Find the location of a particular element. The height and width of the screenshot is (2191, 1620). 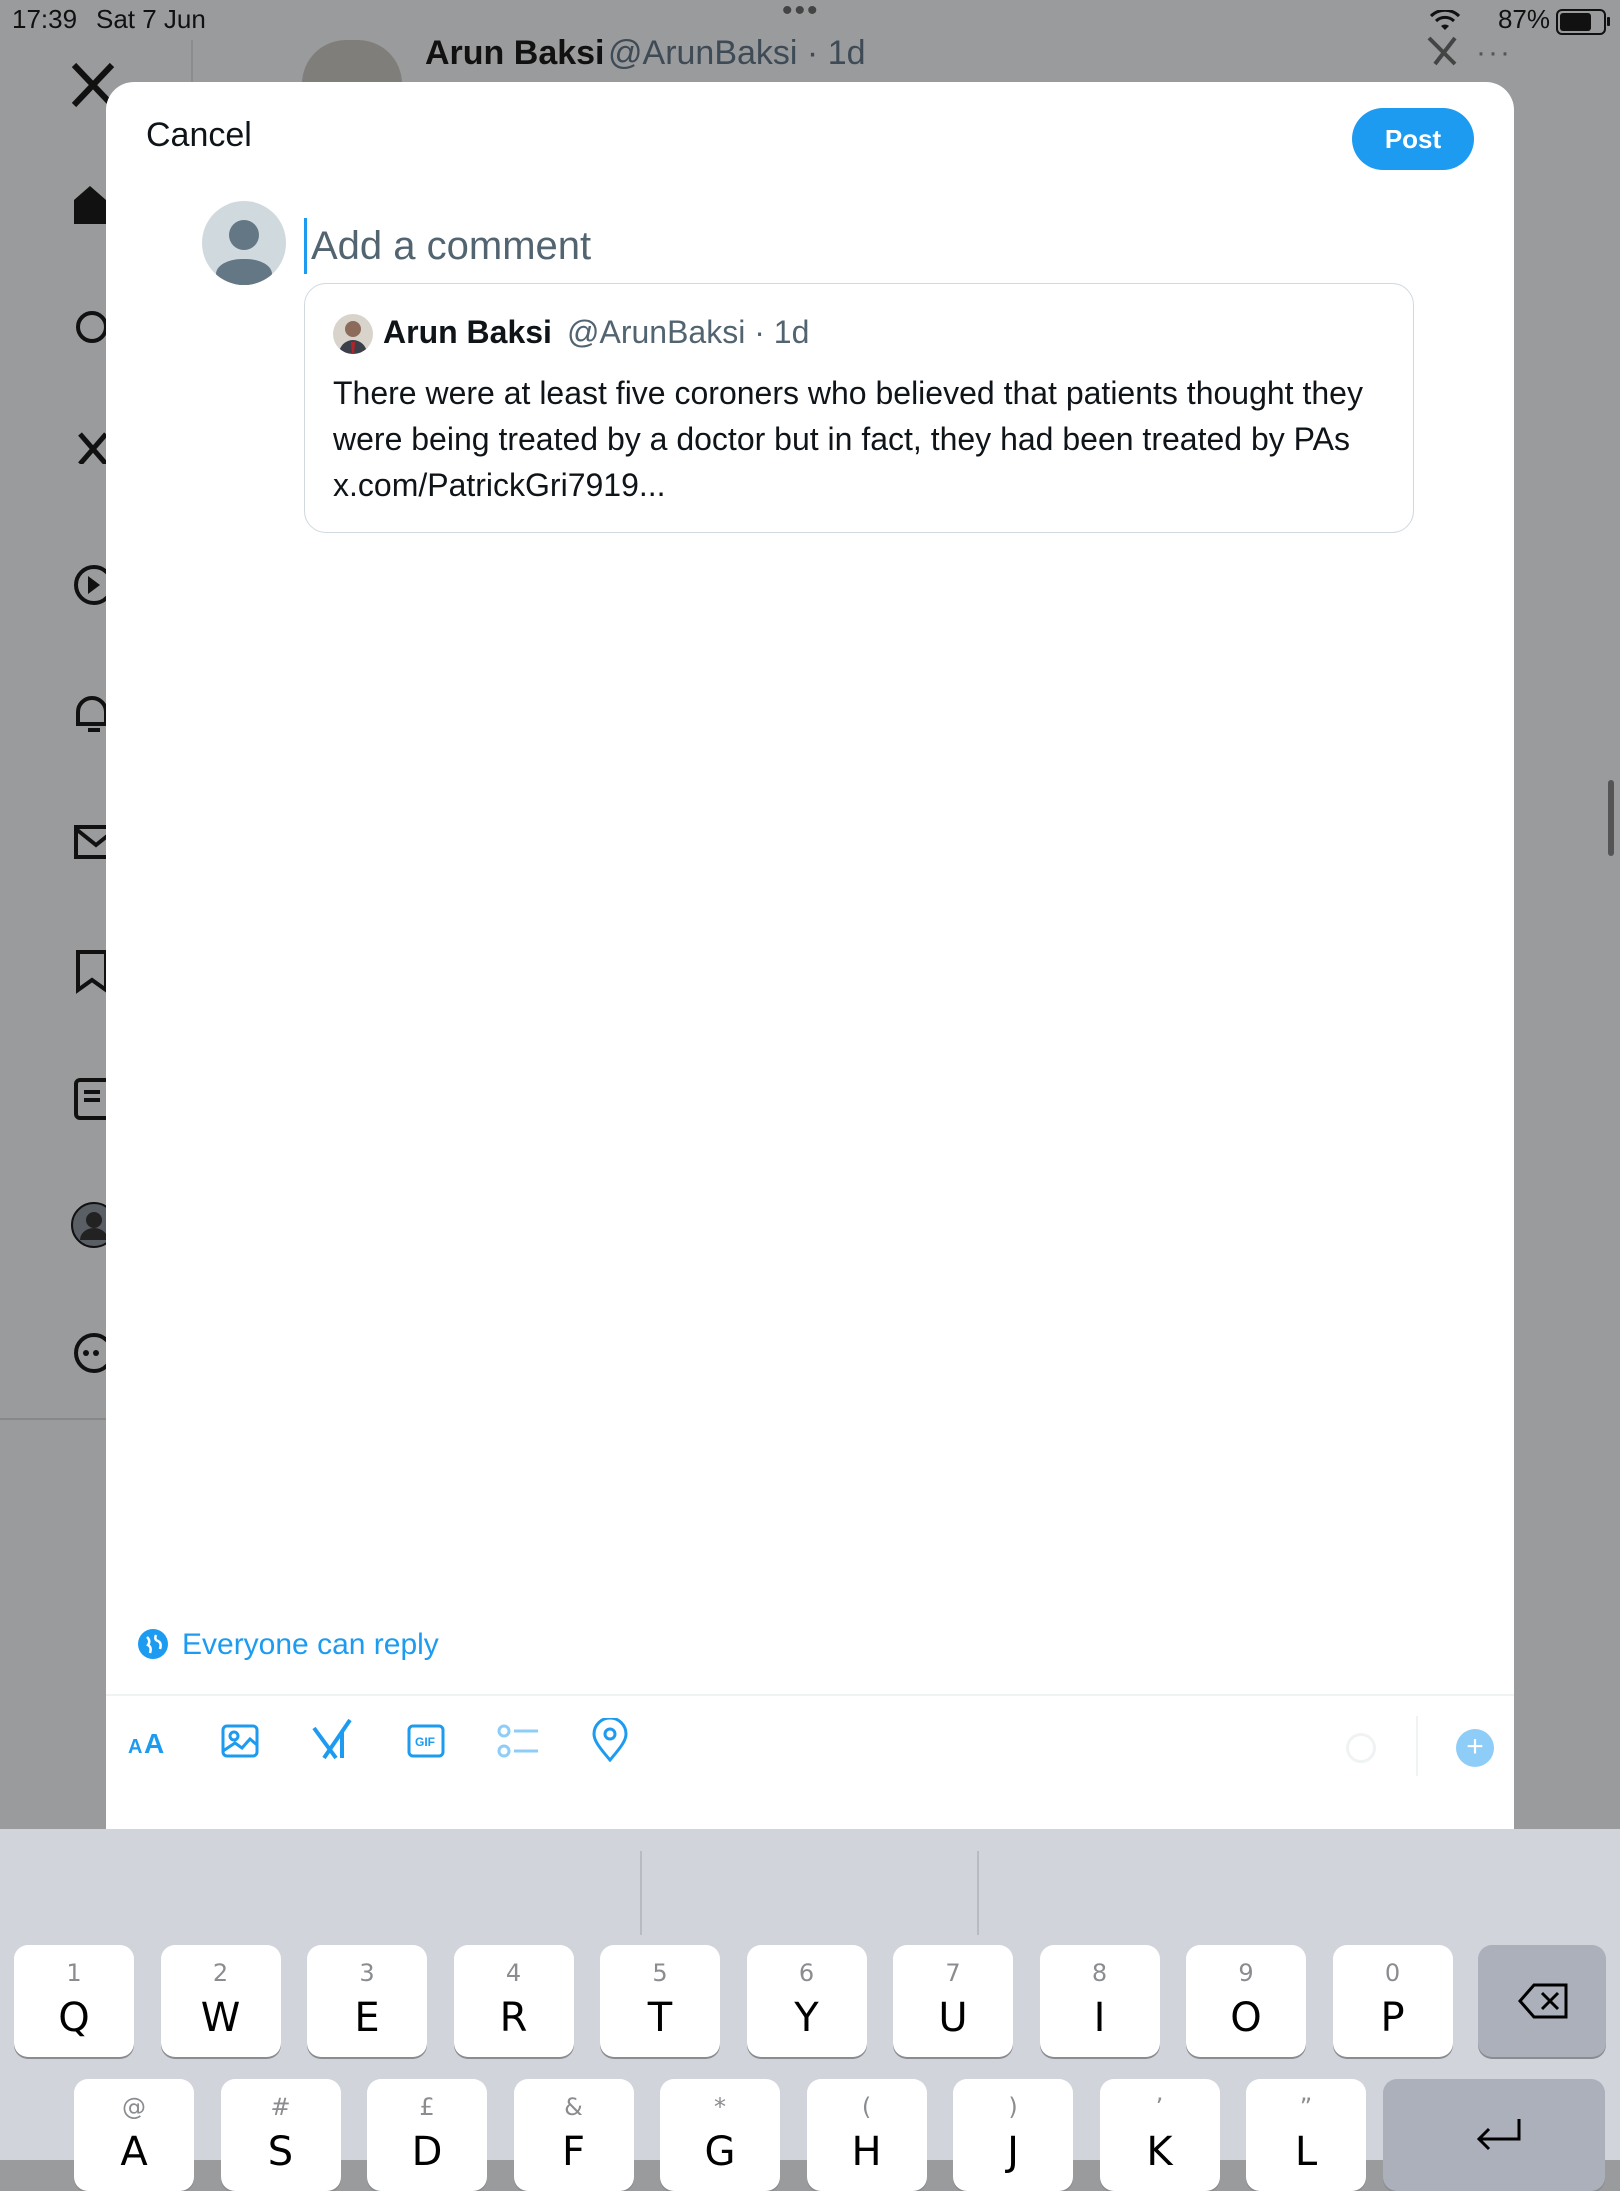

key-label: S is located at coordinates (280, 2152).